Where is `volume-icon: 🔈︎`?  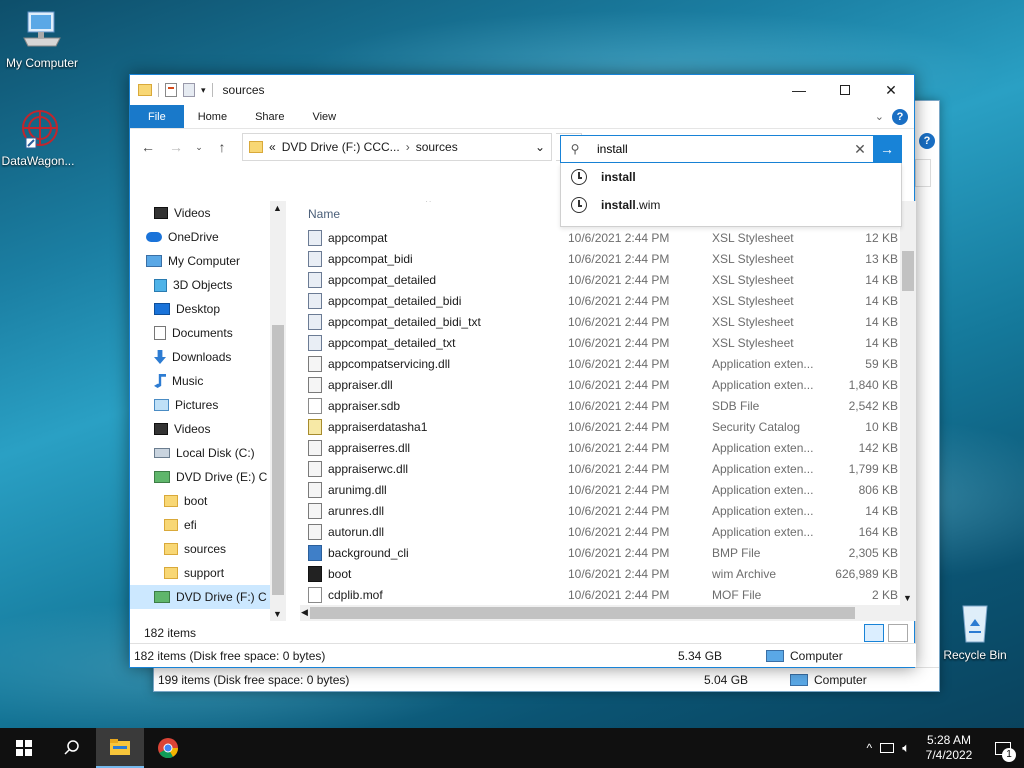 volume-icon: 🔈︎ is located at coordinates (906, 748).